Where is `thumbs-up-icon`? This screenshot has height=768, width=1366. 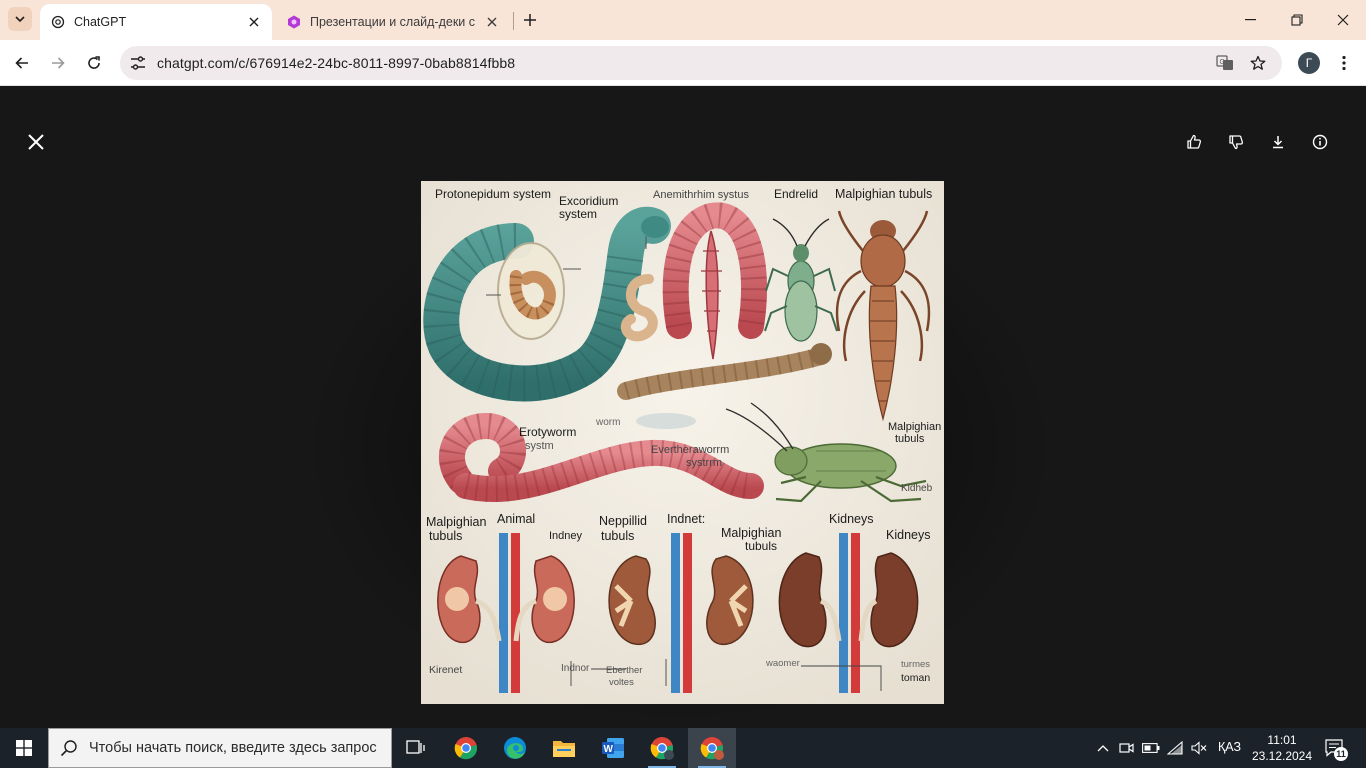 thumbs-up-icon is located at coordinates (1194, 141).